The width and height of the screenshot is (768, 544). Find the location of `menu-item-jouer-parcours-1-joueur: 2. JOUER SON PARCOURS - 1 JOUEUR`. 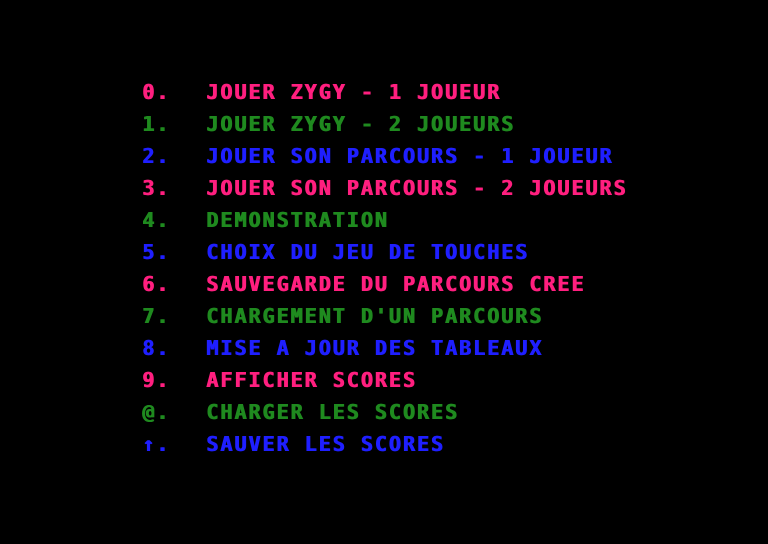

menu-item-jouer-parcours-1-joueur: 2. JOUER SON PARCOURS - 1 JOUEUR is located at coordinates (384, 156).